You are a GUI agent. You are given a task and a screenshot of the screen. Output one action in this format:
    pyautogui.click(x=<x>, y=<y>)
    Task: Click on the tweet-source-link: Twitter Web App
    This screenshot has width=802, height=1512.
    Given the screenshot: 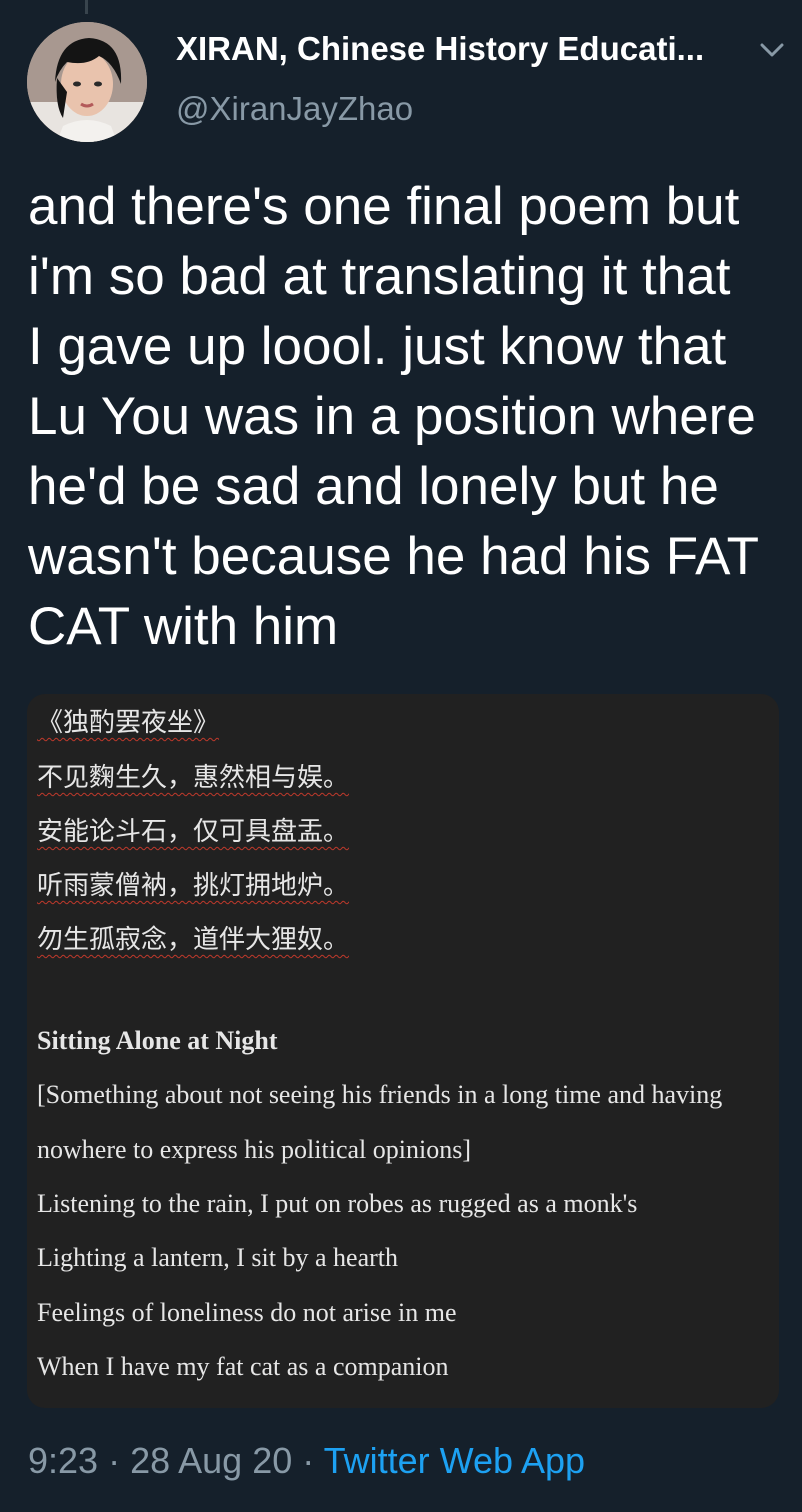 What is the action you would take?
    pyautogui.click(x=454, y=1460)
    